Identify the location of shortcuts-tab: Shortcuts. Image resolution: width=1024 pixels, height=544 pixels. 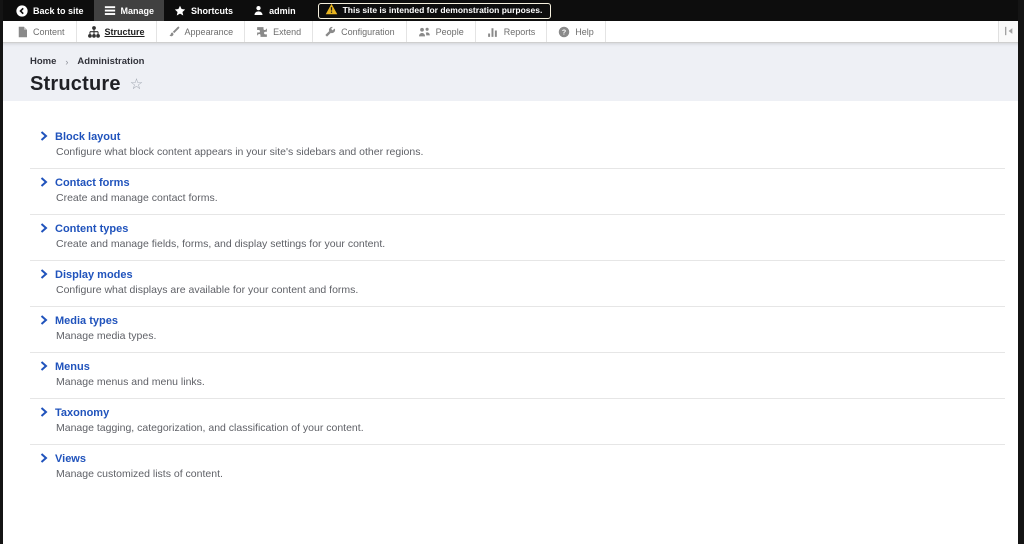
(203, 10).